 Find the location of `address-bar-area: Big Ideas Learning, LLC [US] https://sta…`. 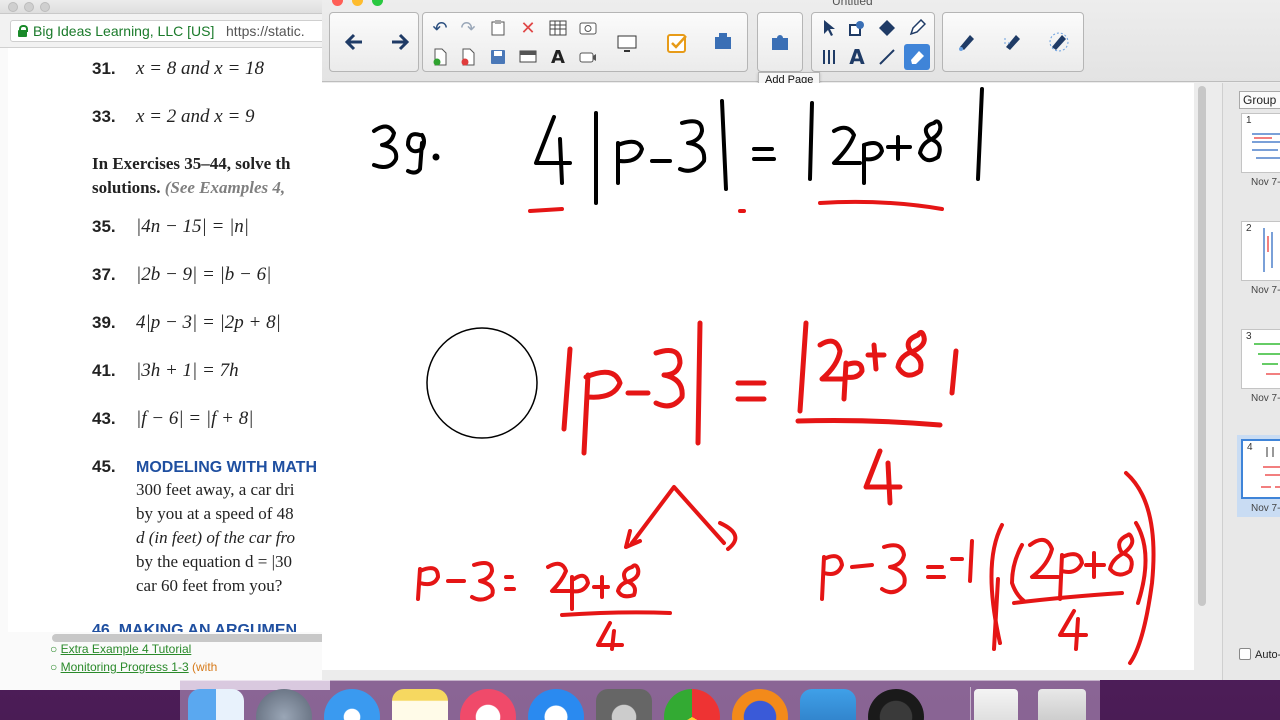

address-bar-area: Big Ideas Learning, LLC [US] https://sta… is located at coordinates (165, 31).